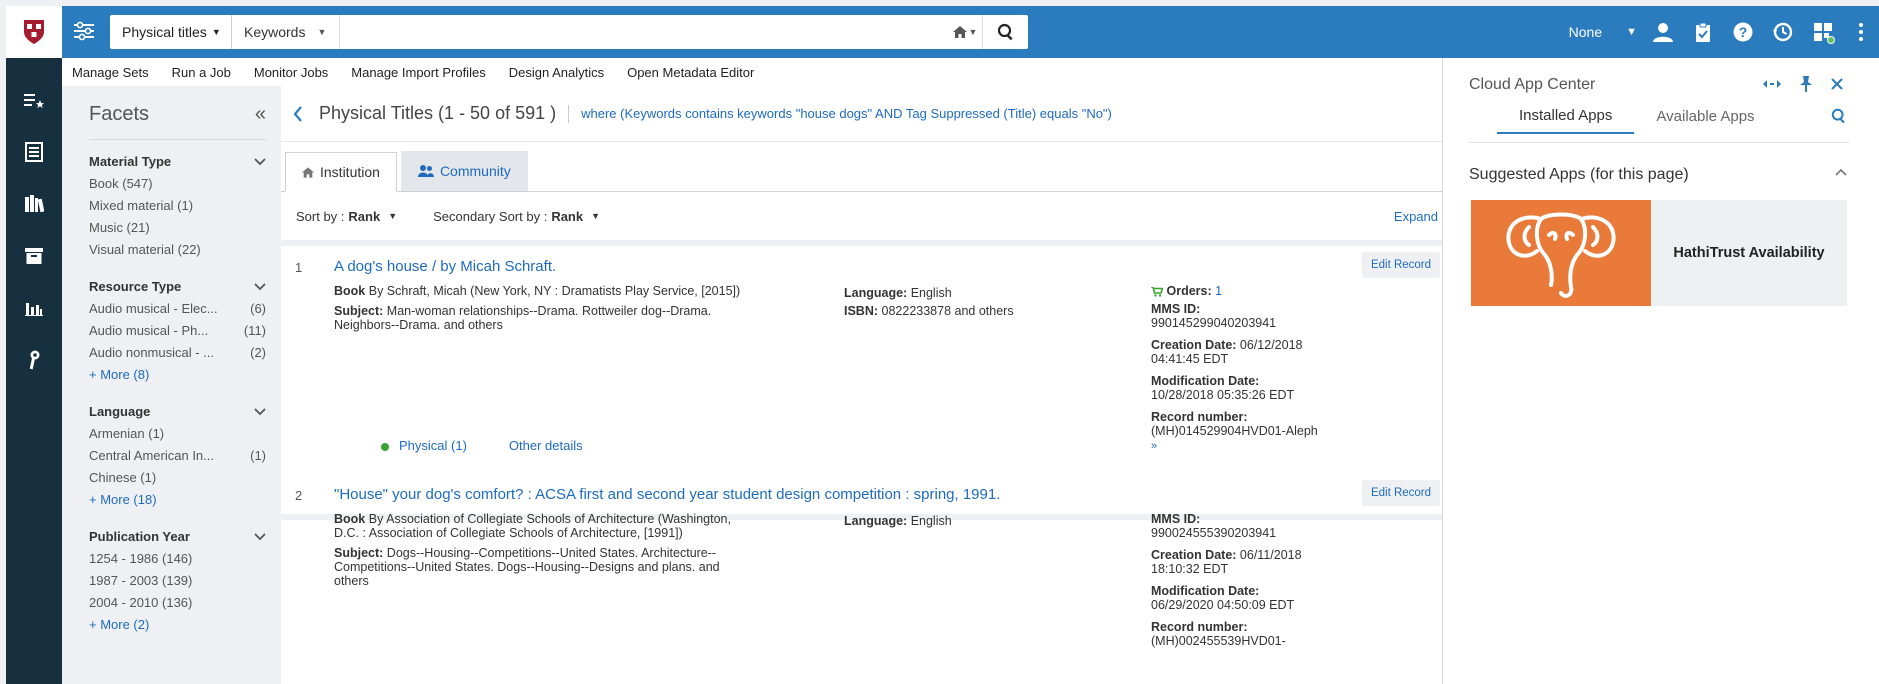  Describe the element at coordinates (177, 500) in the screenshot. I see `facet-more-link: + More (18)` at that location.